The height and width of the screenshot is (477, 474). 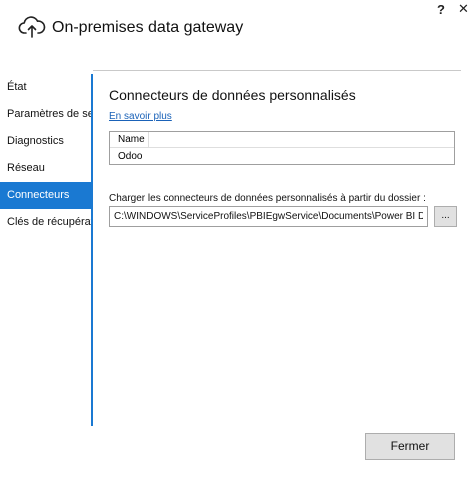 What do you see at coordinates (92, 250) in the screenshot?
I see `sidebar-divider` at bounding box center [92, 250].